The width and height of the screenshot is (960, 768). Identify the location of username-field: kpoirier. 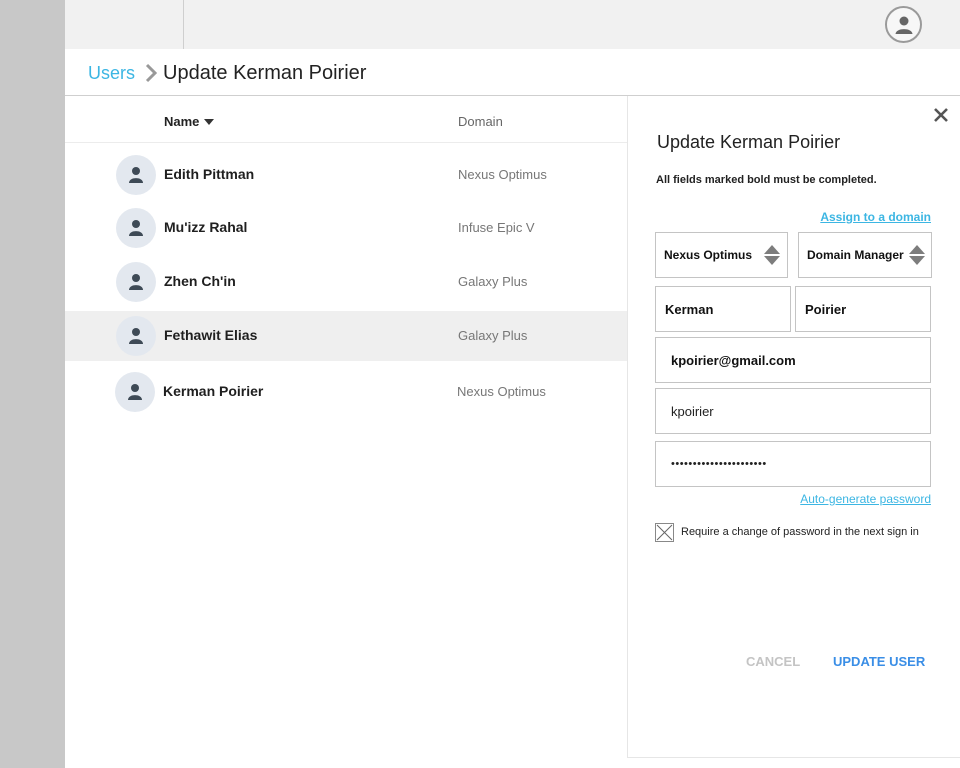
(793, 411).